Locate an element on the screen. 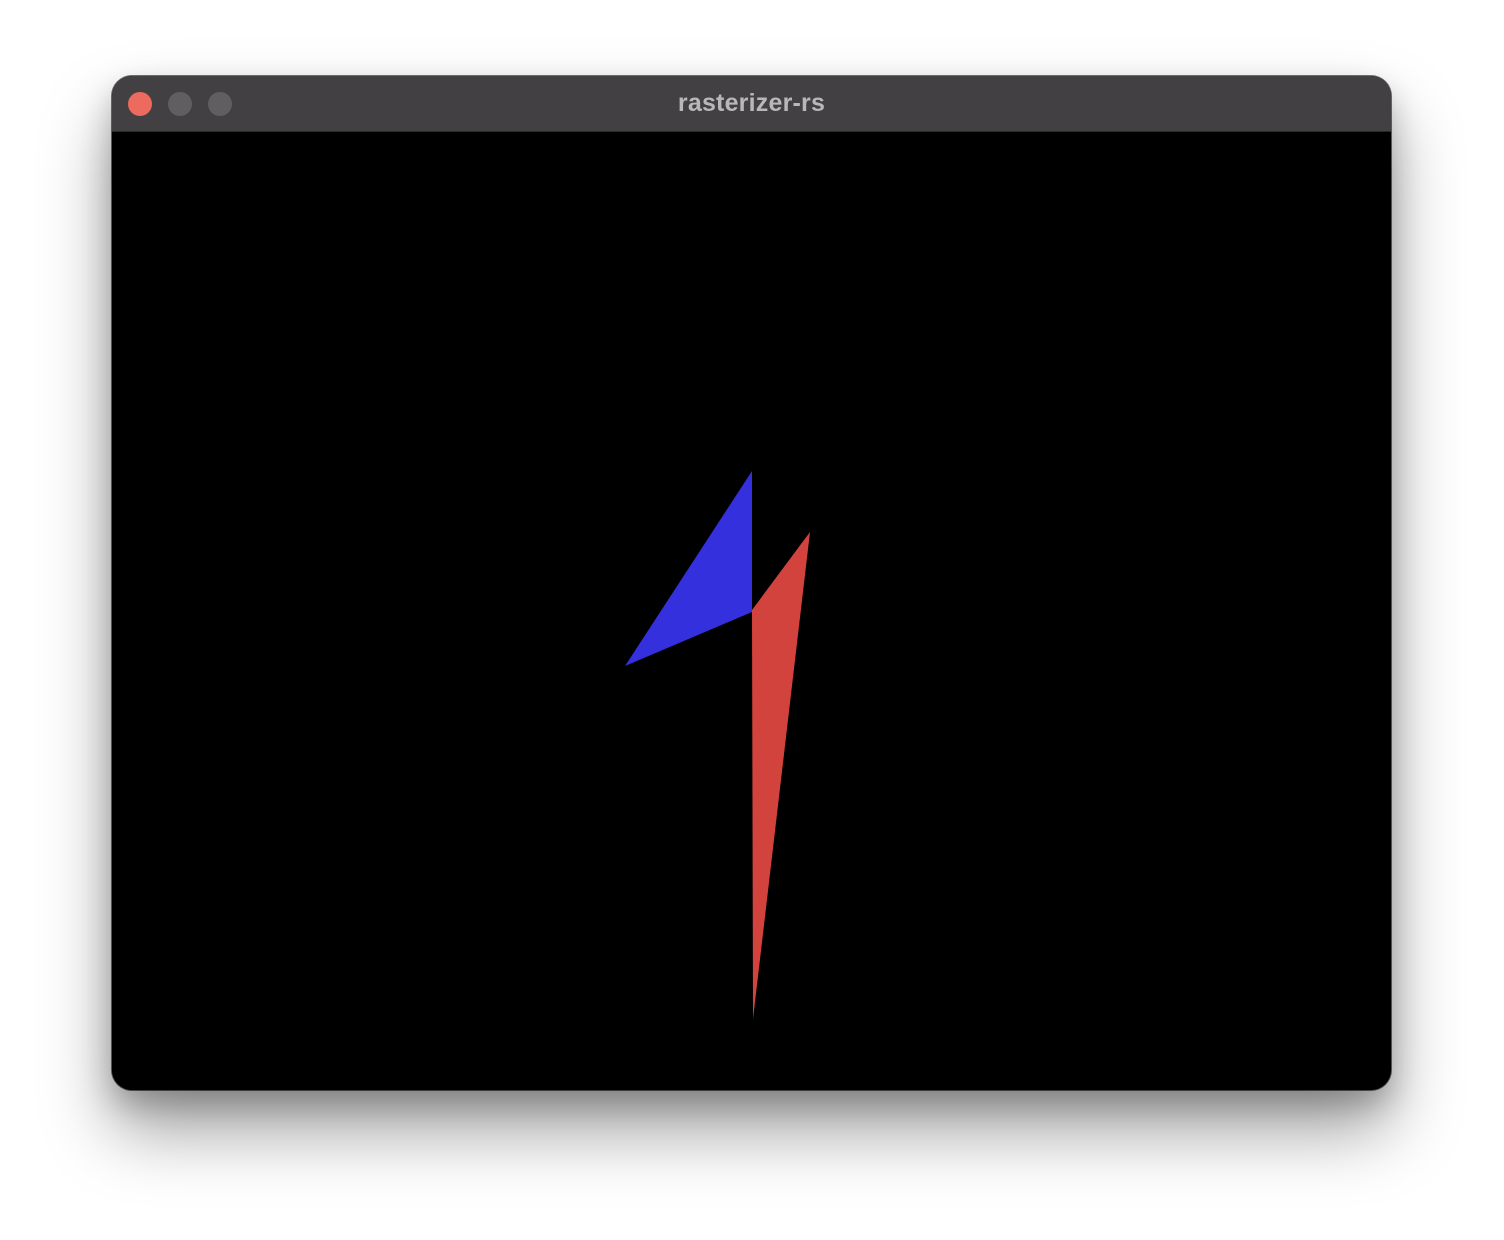  window-title: rasterizer-rs is located at coordinates (751, 103).